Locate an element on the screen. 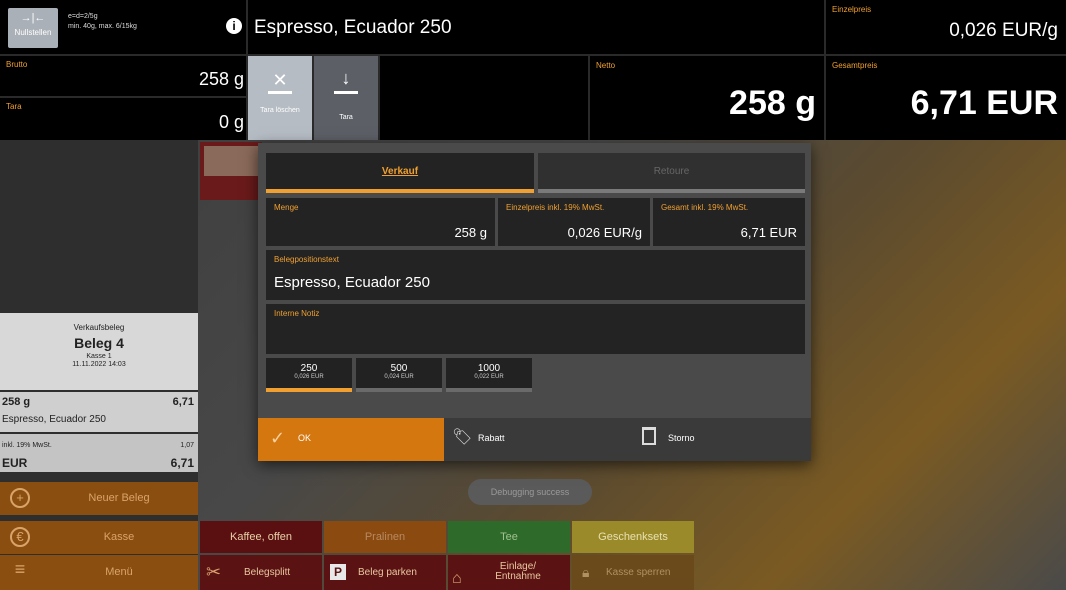 The height and width of the screenshot is (590, 1066). product-tile is located at coordinates (231, 171).